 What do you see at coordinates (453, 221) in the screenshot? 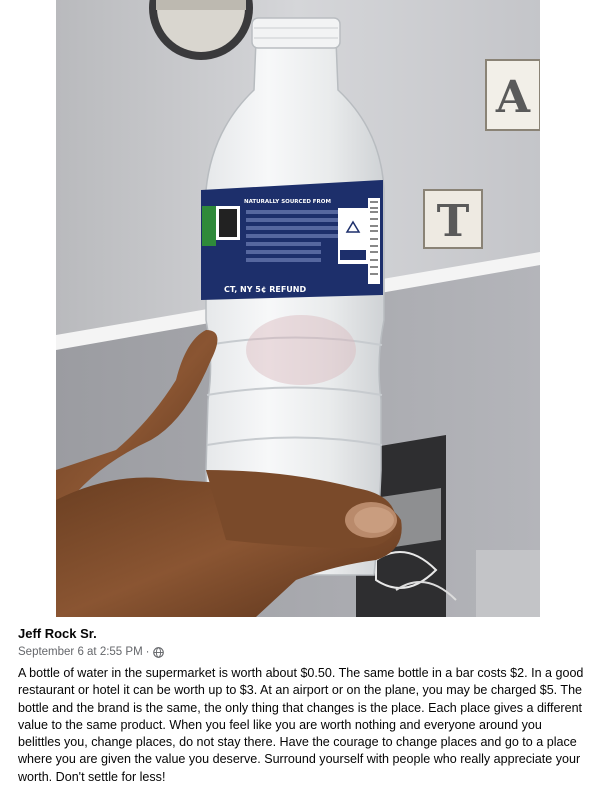
I see `wall-letter-t: T` at bounding box center [453, 221].